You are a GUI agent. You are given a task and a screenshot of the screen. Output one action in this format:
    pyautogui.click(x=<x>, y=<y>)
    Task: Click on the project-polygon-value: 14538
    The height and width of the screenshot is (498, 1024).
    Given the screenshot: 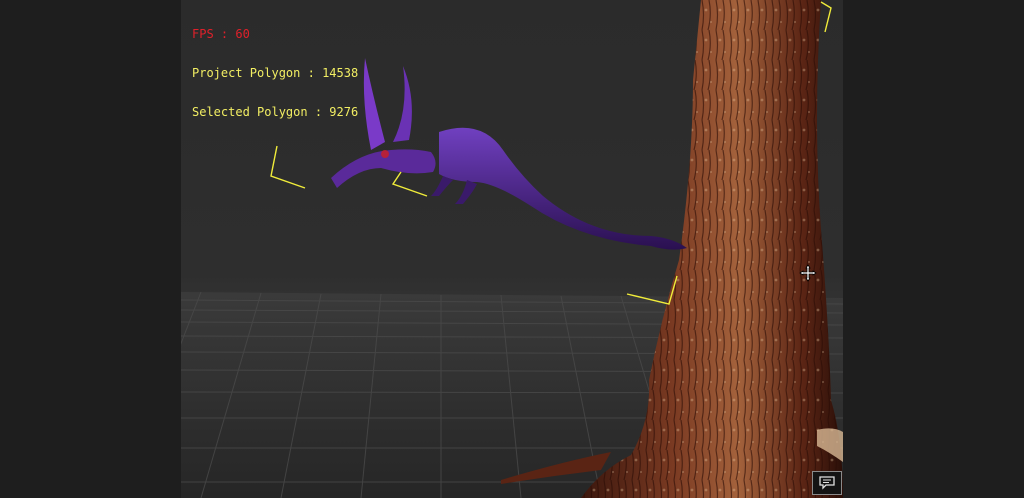 What is the action you would take?
    pyautogui.click(x=340, y=73)
    